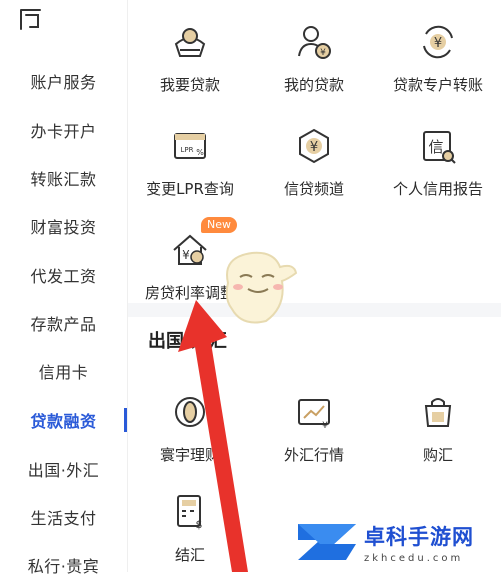  I want to click on sidebar-item-label: 代发工资, so click(63, 276).